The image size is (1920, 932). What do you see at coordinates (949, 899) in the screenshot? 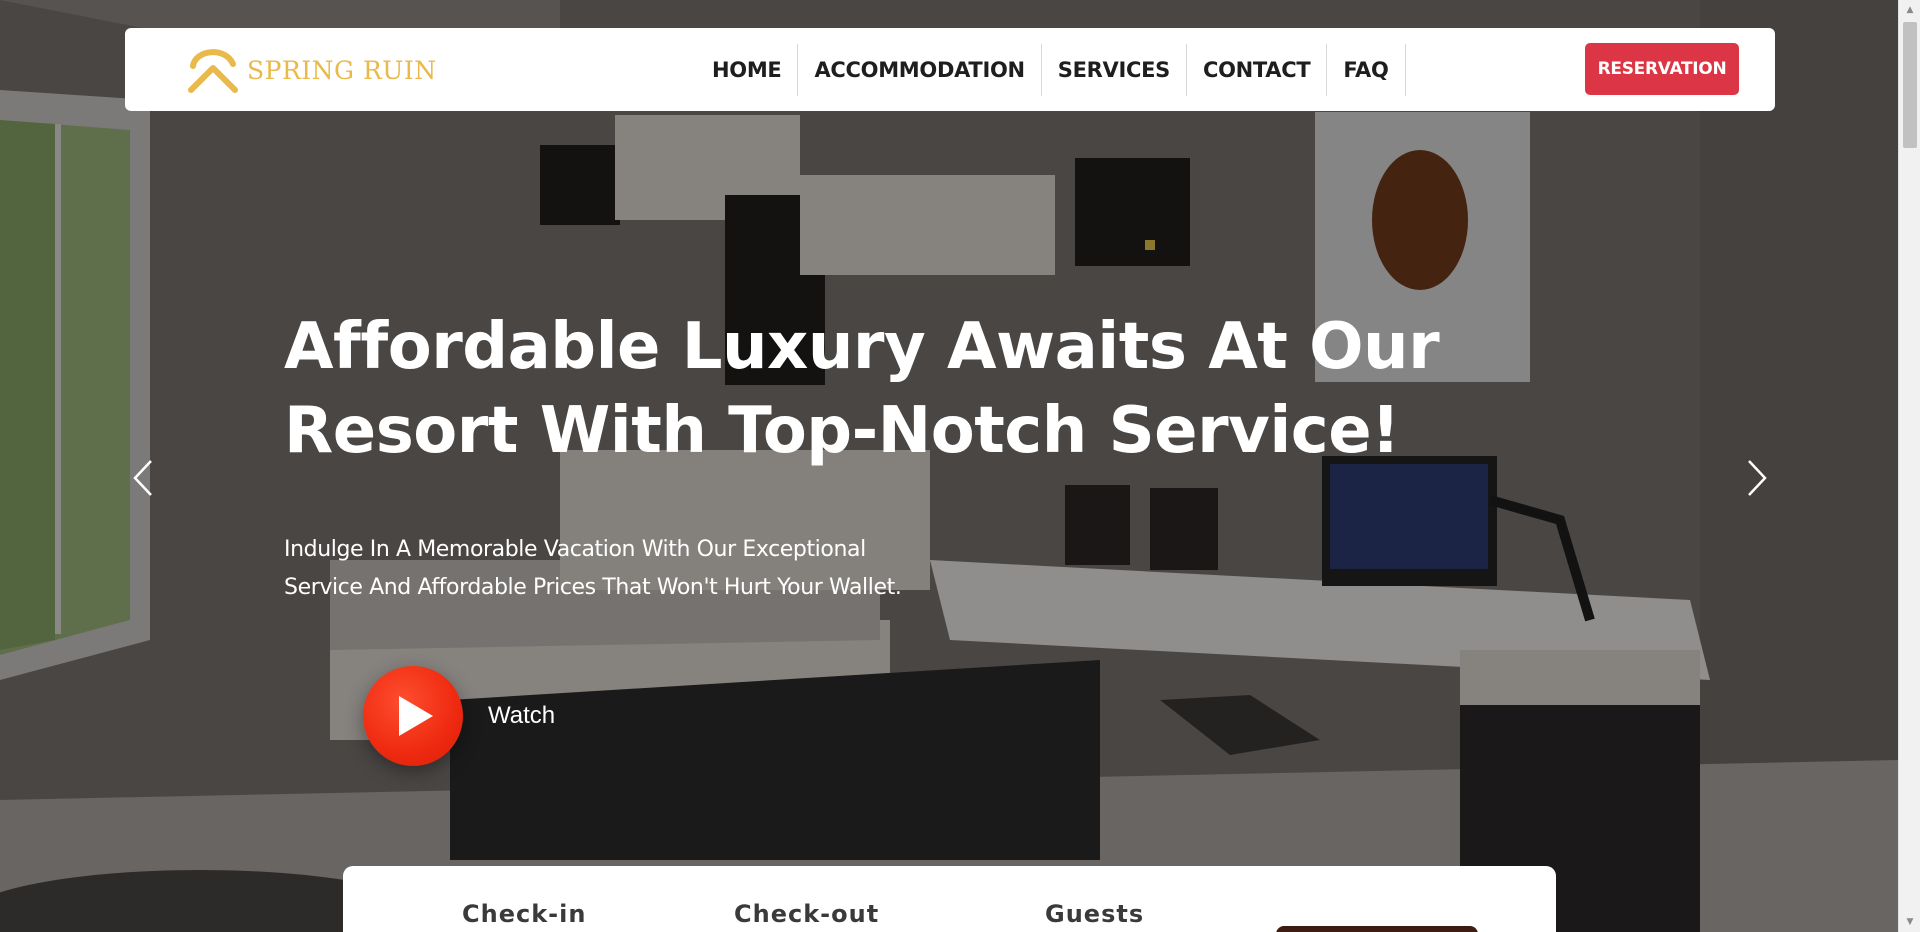
I see `booking-form: Check-in Check-out Guests` at bounding box center [949, 899].